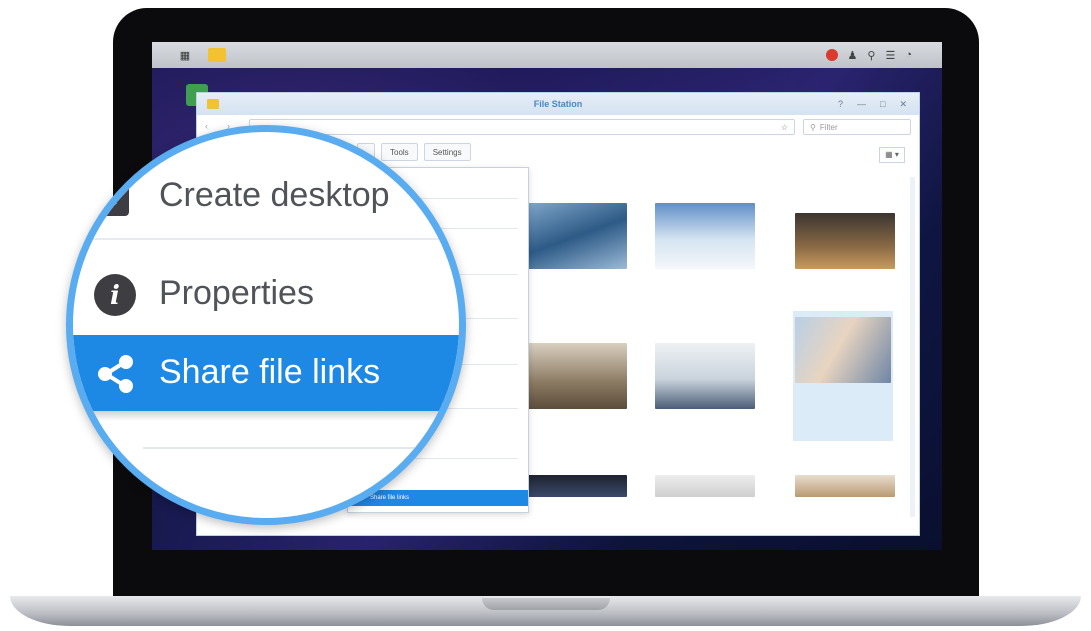  Describe the element at coordinates (892, 155) in the screenshot. I see `view-toggle-button: ▦ ▾` at that location.